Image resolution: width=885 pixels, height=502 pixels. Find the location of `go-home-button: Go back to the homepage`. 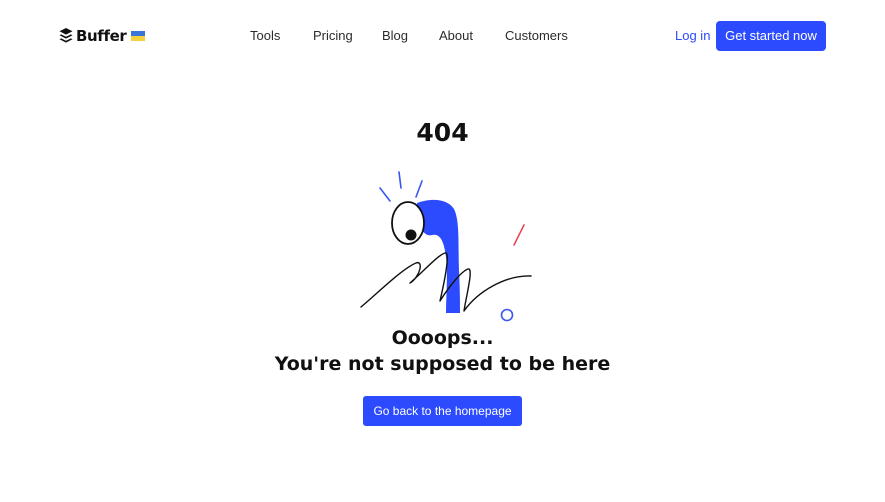

go-home-button: Go back to the homepage is located at coordinates (442, 411).